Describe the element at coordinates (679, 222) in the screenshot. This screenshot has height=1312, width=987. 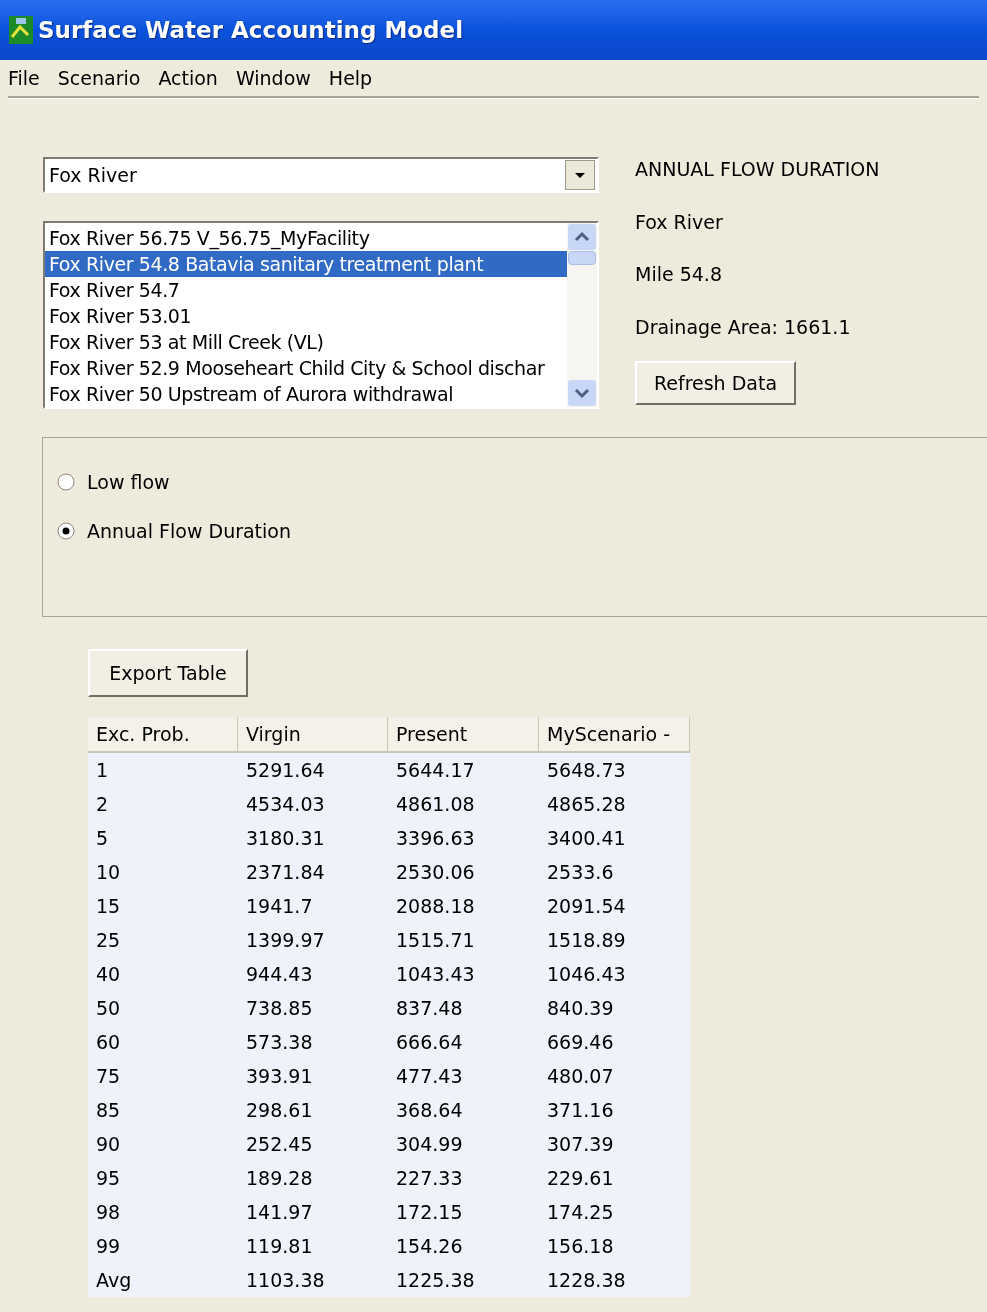
I see `river-label: Fox River` at that location.